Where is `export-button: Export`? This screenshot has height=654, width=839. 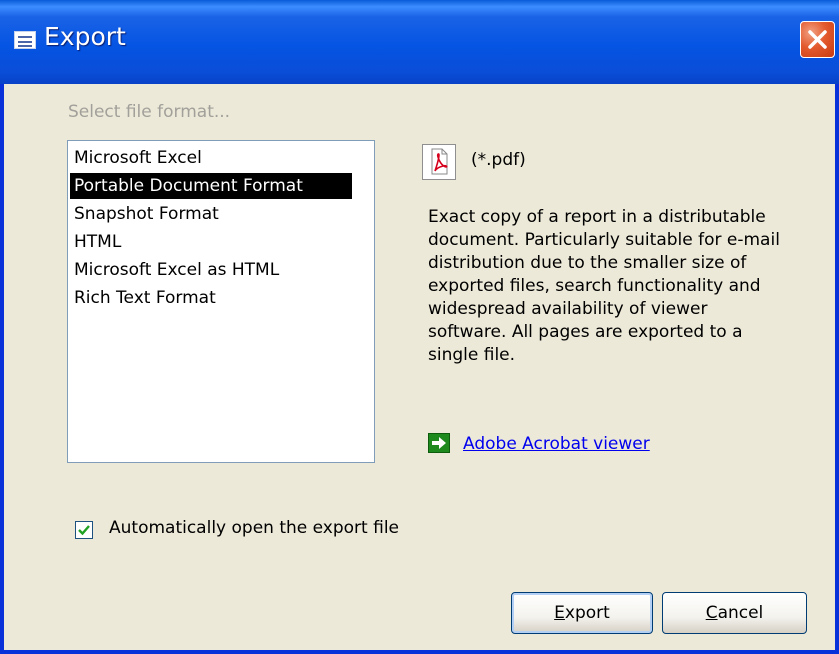
export-button: Export is located at coordinates (582, 613).